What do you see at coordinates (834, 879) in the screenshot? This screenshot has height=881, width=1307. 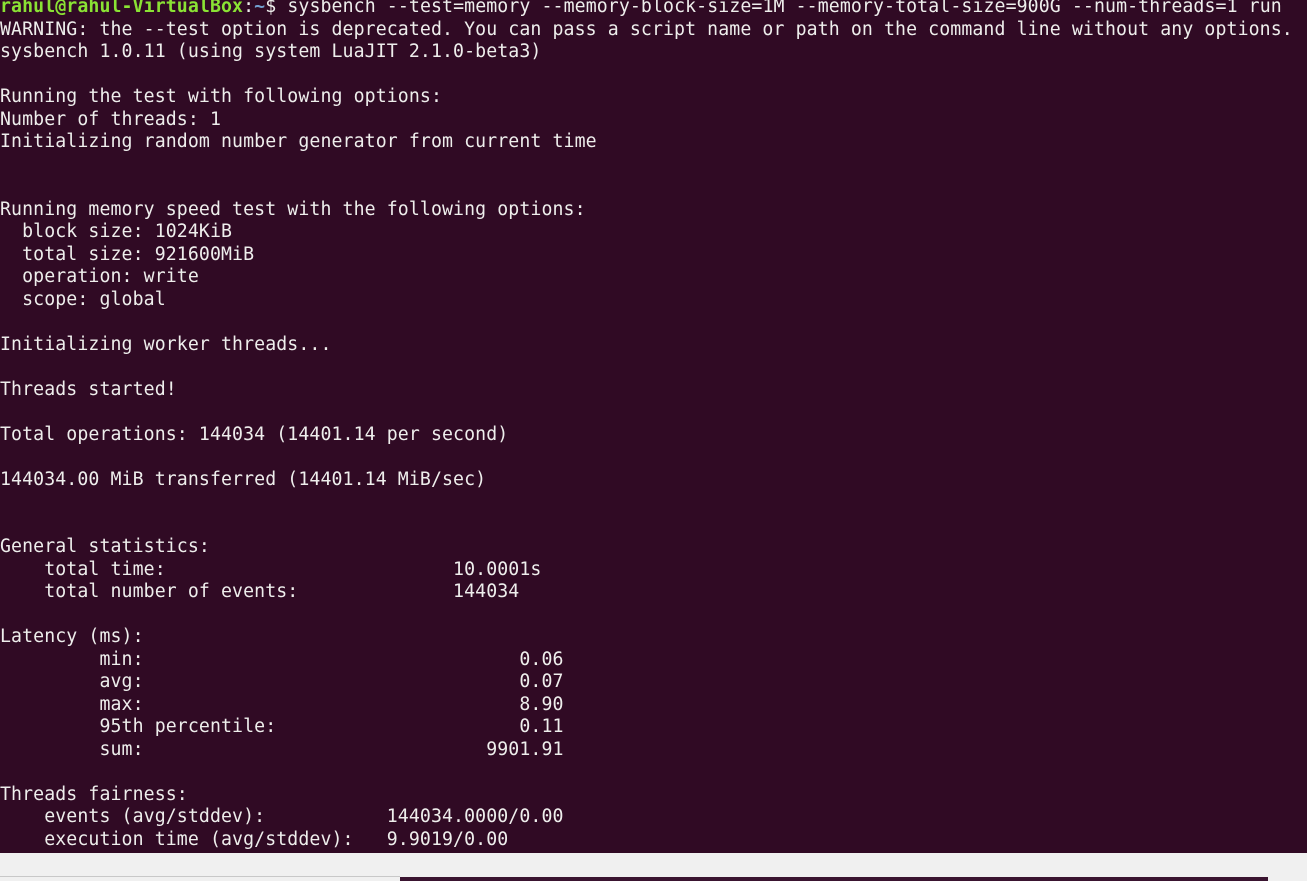 I see `window-strip` at bounding box center [834, 879].